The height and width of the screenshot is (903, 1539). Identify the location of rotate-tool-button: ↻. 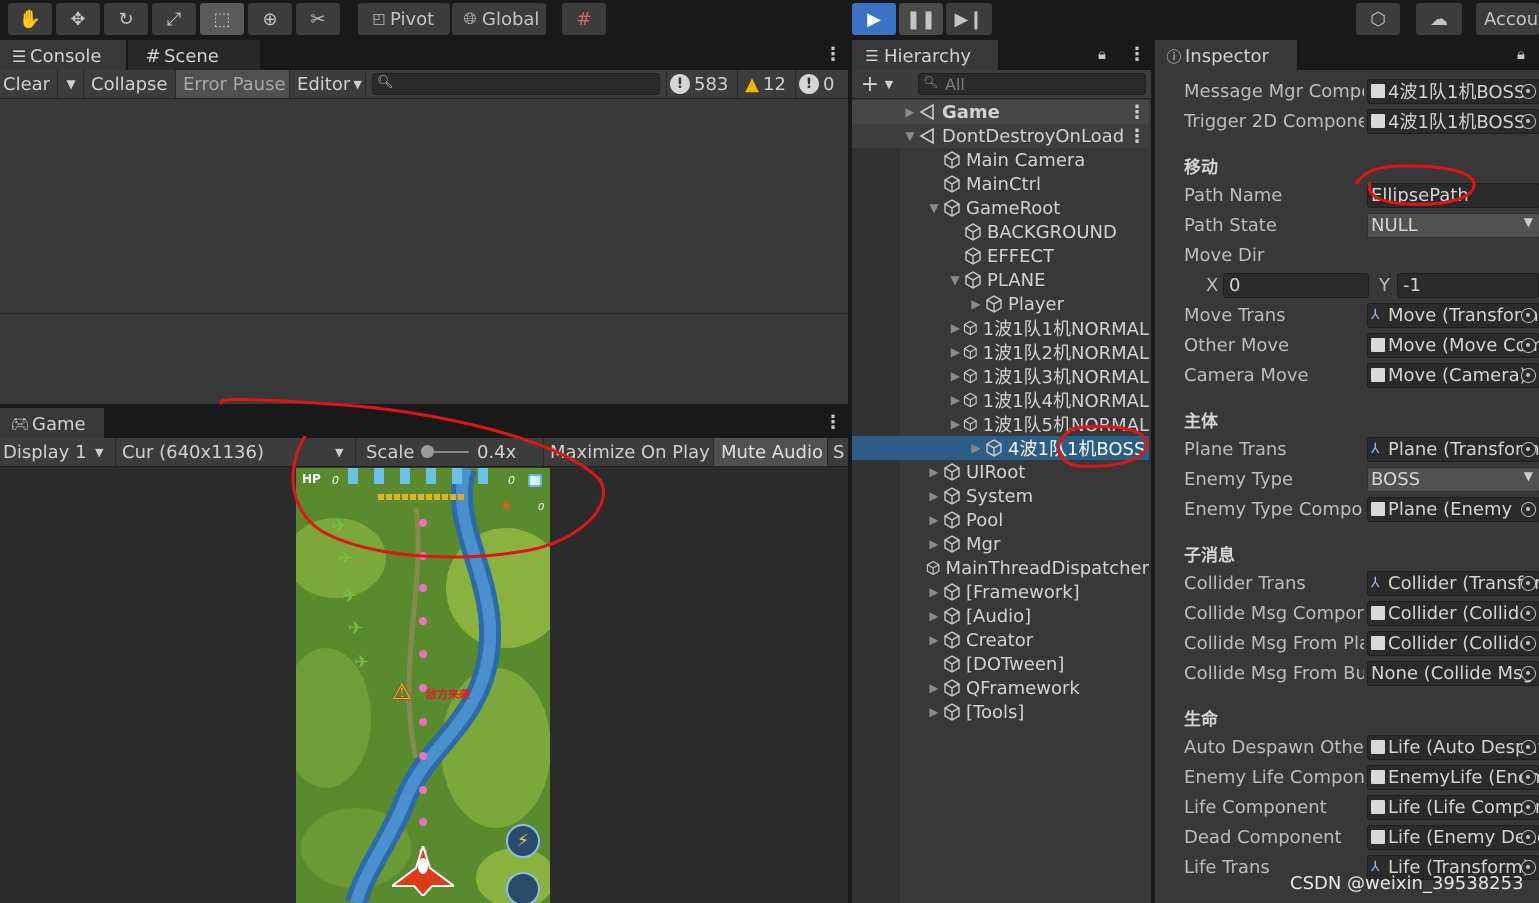
(126, 19).